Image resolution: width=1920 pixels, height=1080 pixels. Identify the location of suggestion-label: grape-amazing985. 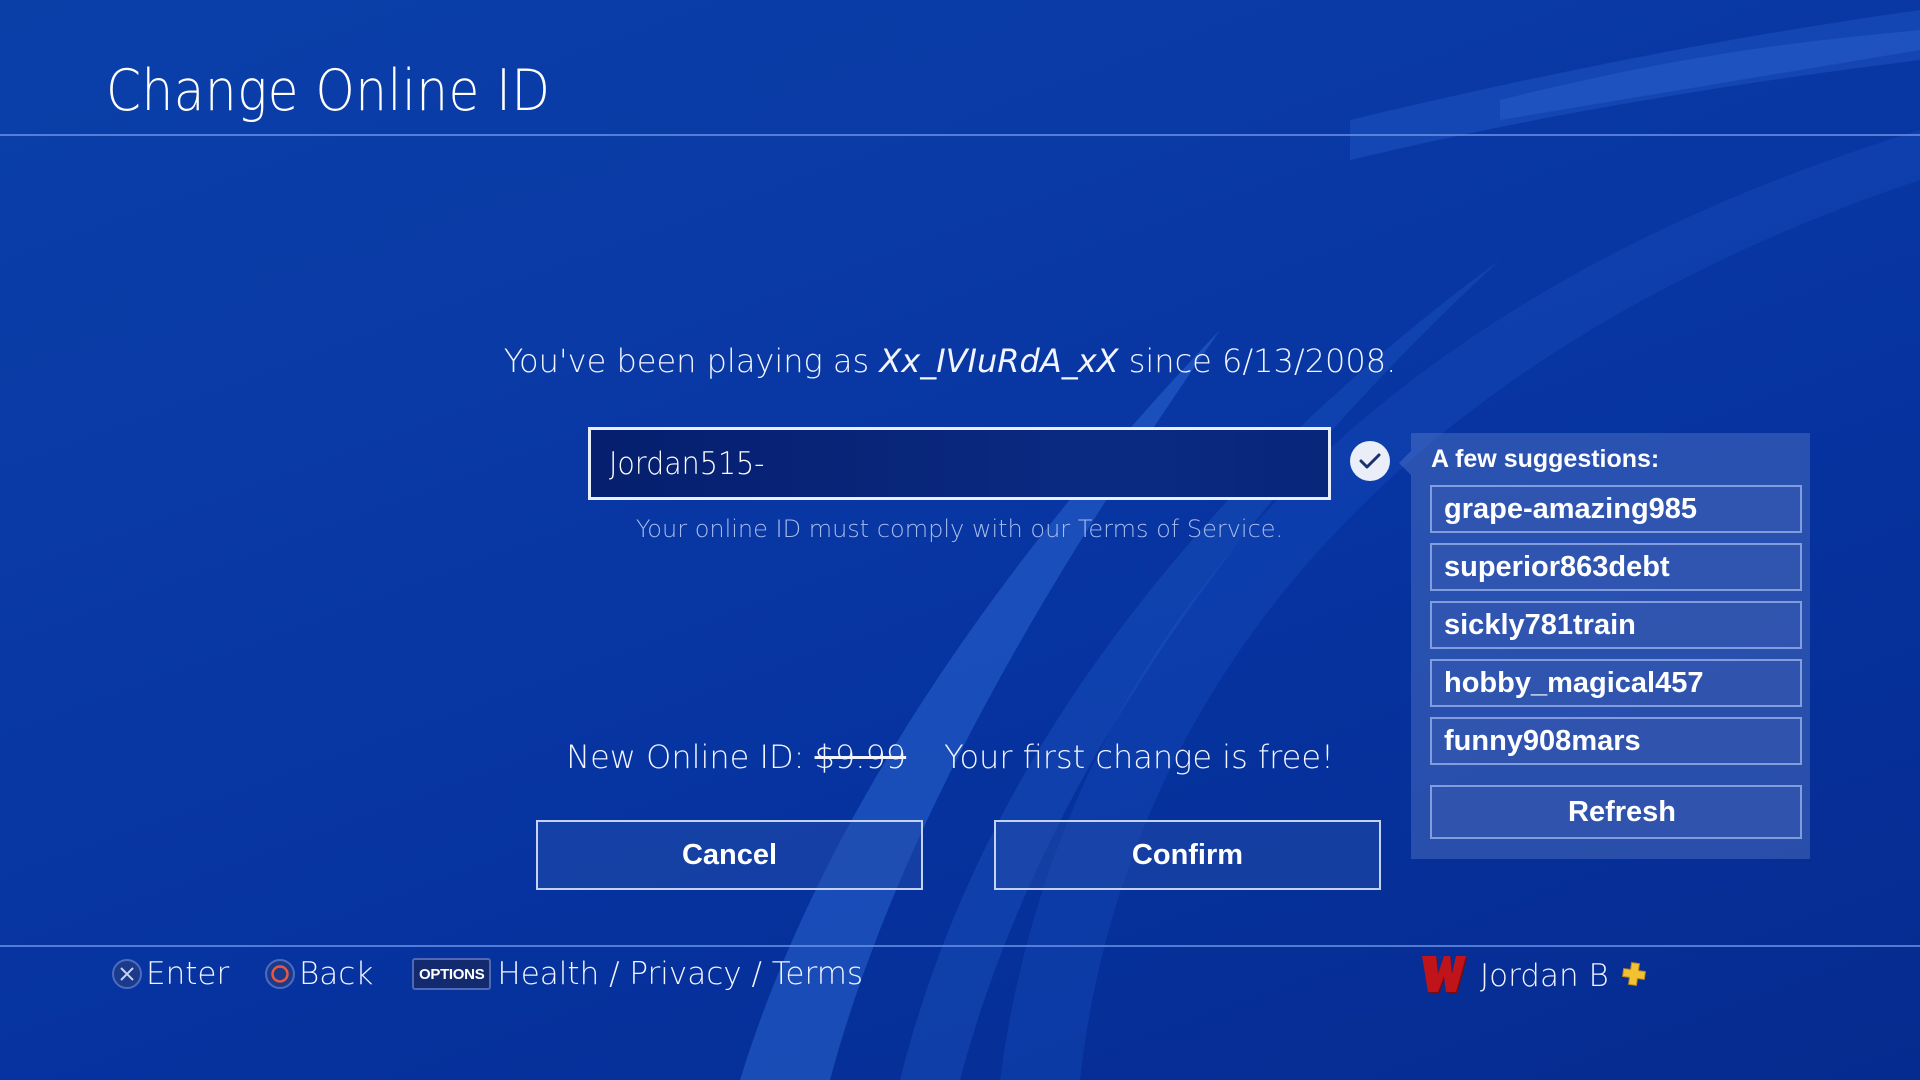
(1571, 508).